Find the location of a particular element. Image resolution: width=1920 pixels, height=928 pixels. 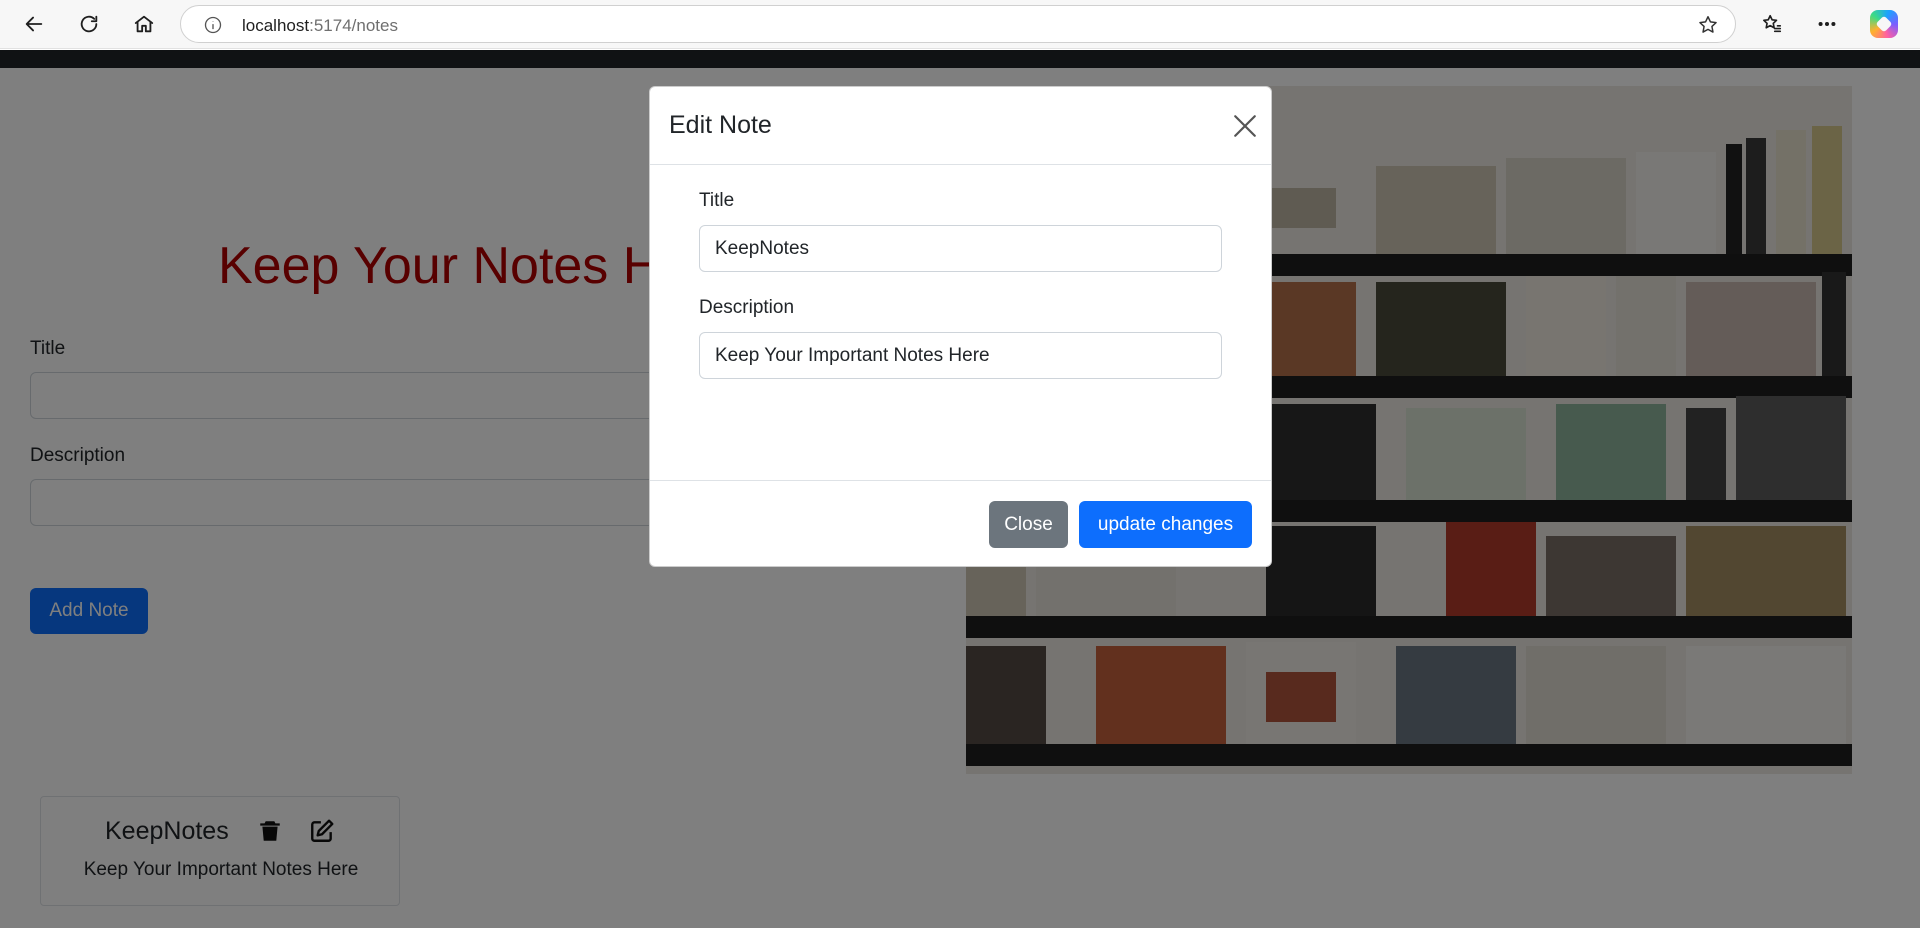

address-bar: localhost:5174/notes is located at coordinates (958, 24).